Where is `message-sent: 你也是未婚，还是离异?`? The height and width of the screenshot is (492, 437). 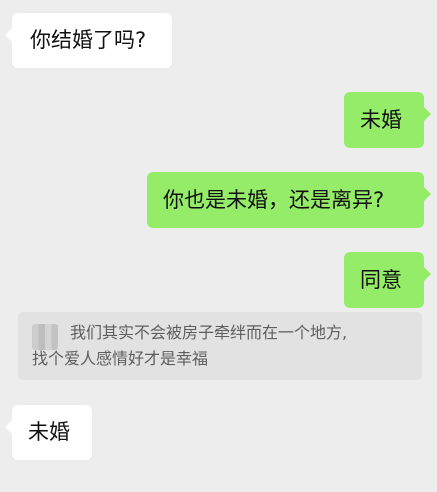 message-sent: 你也是未婚，还是离异? is located at coordinates (289, 200).